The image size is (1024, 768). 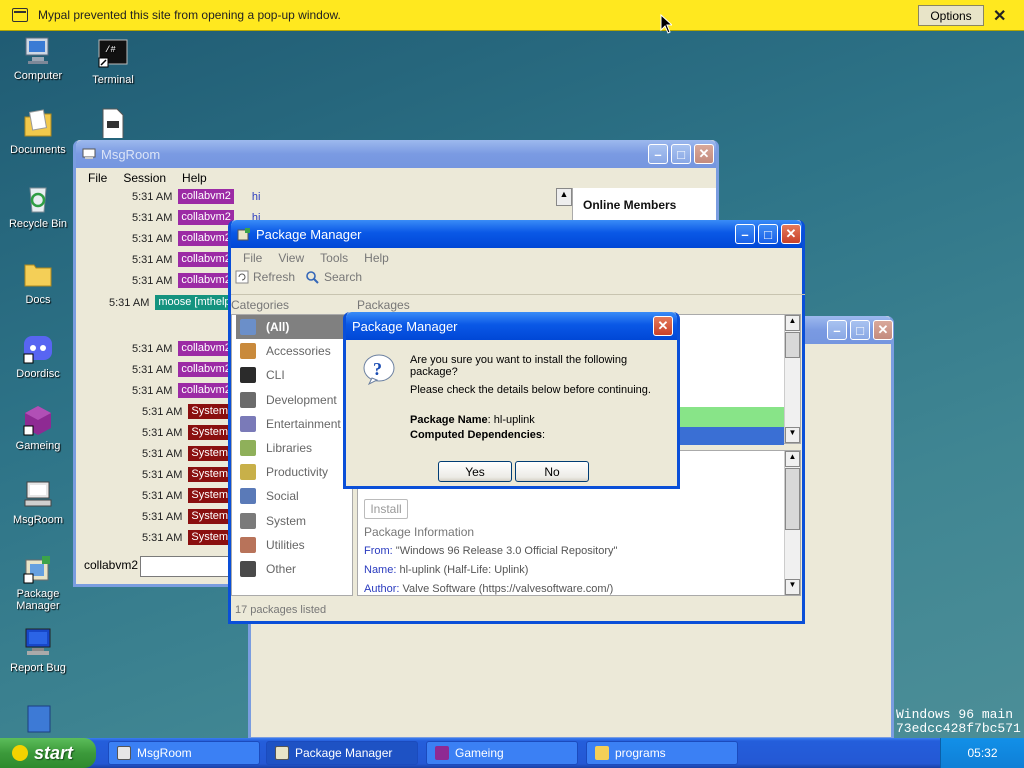 What do you see at coordinates (185, 566) in the screenshot?
I see `message-input` at bounding box center [185, 566].